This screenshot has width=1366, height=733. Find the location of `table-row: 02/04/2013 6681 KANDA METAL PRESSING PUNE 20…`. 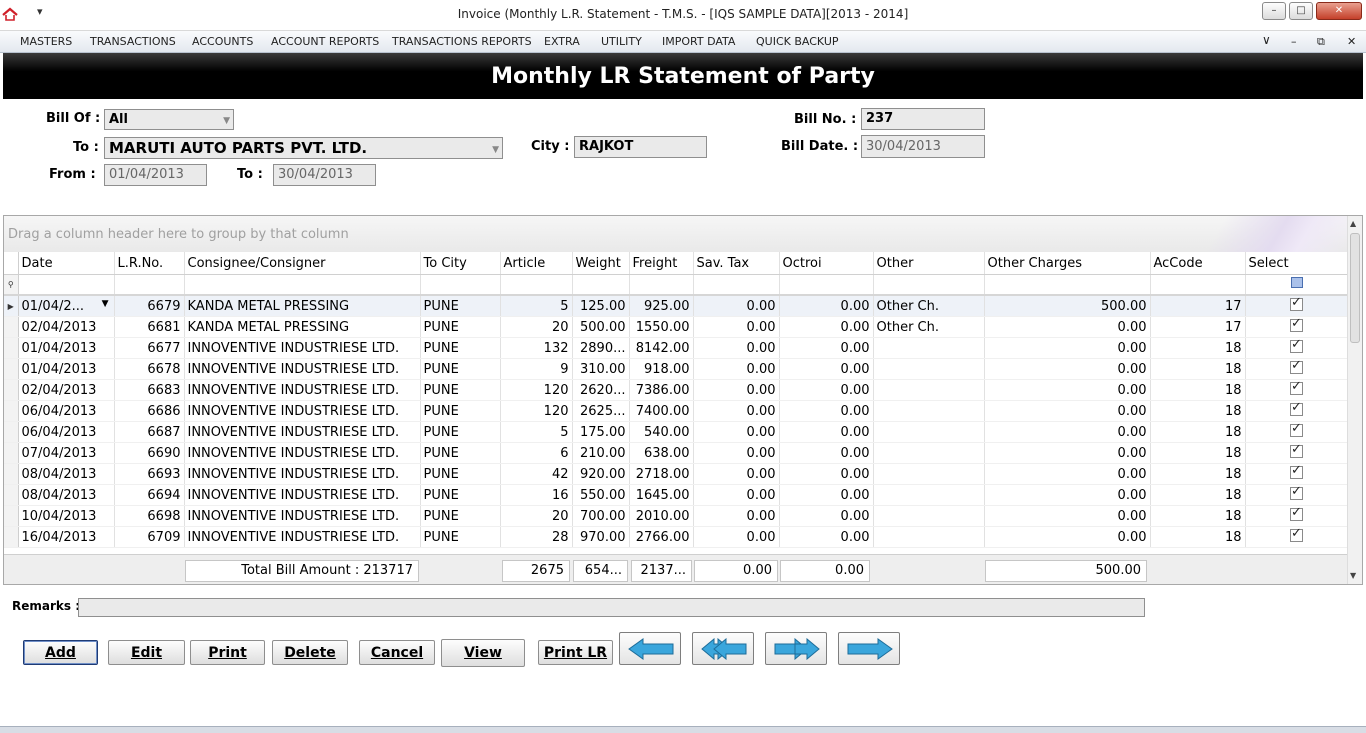

table-row: 02/04/2013 6681 KANDA METAL PRESSING PUNE 20… is located at coordinates (676, 327).